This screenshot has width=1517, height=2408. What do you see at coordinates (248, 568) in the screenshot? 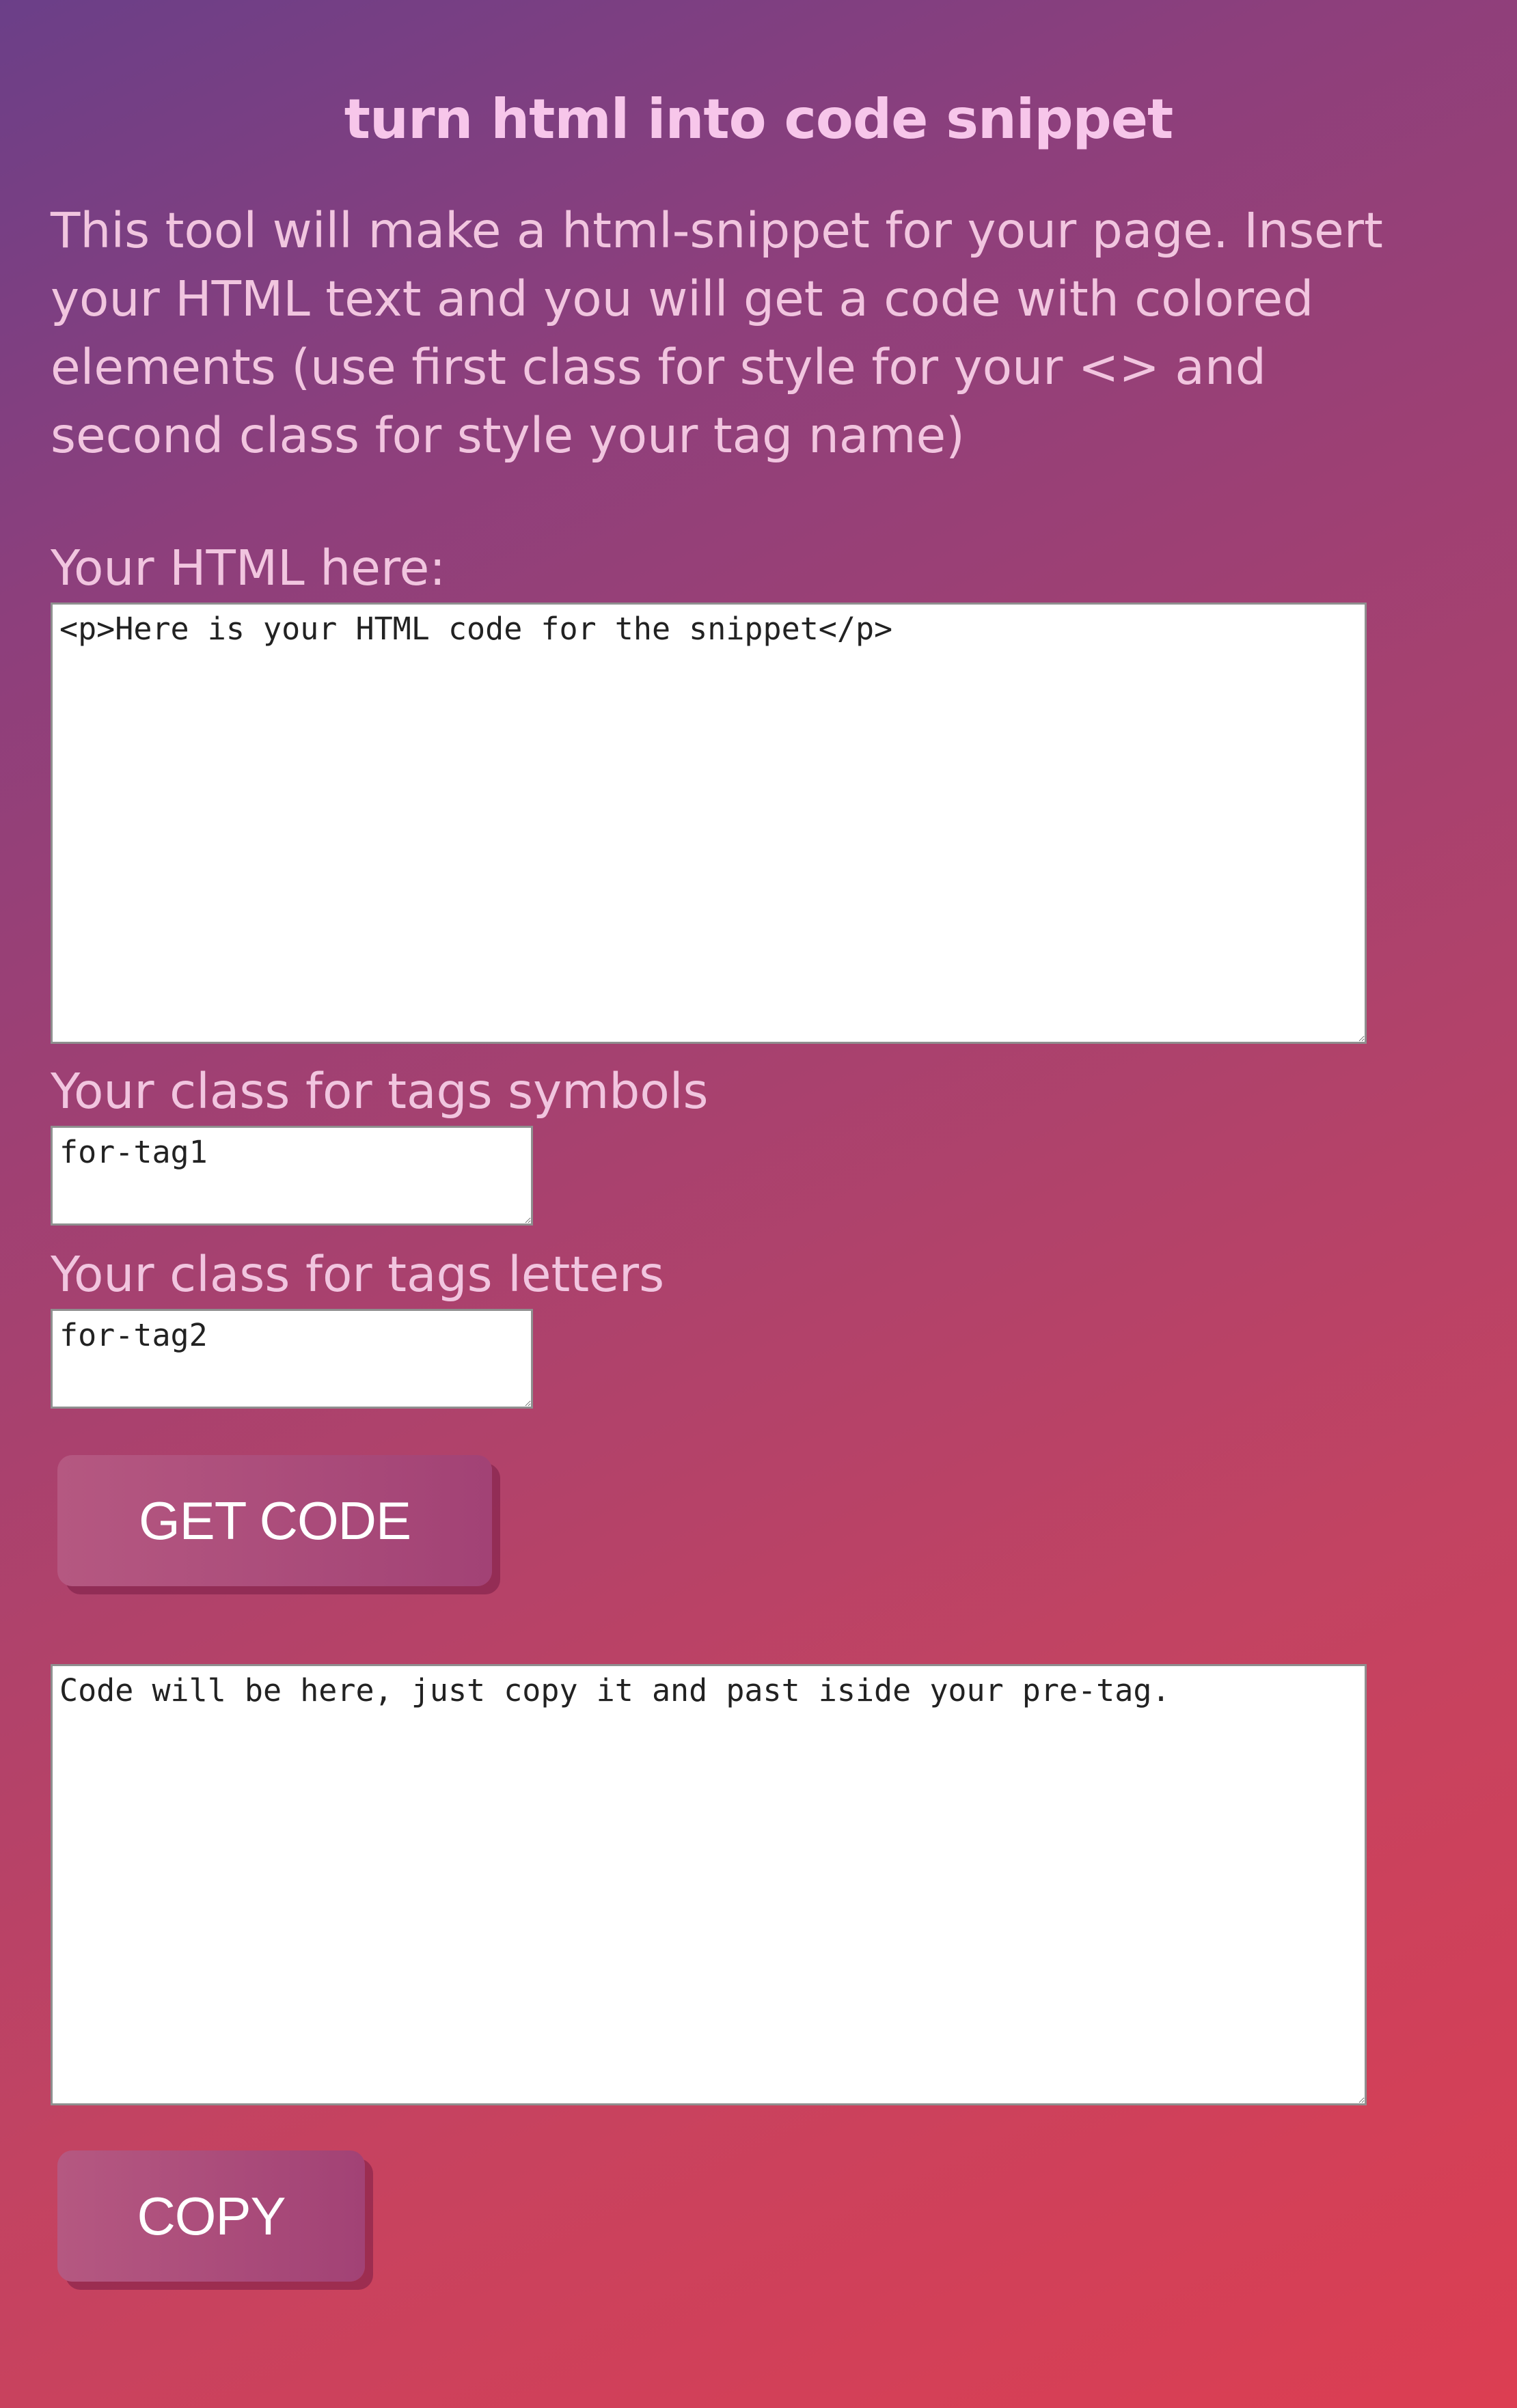
I see `html-input-label: Your HTML here:` at bounding box center [248, 568].